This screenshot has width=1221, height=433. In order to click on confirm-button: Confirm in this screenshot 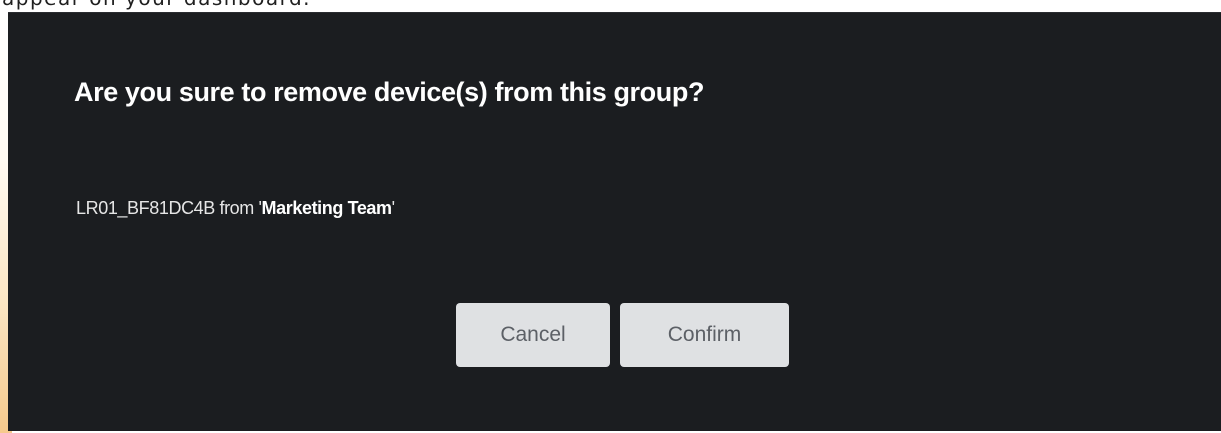, I will do `click(704, 335)`.